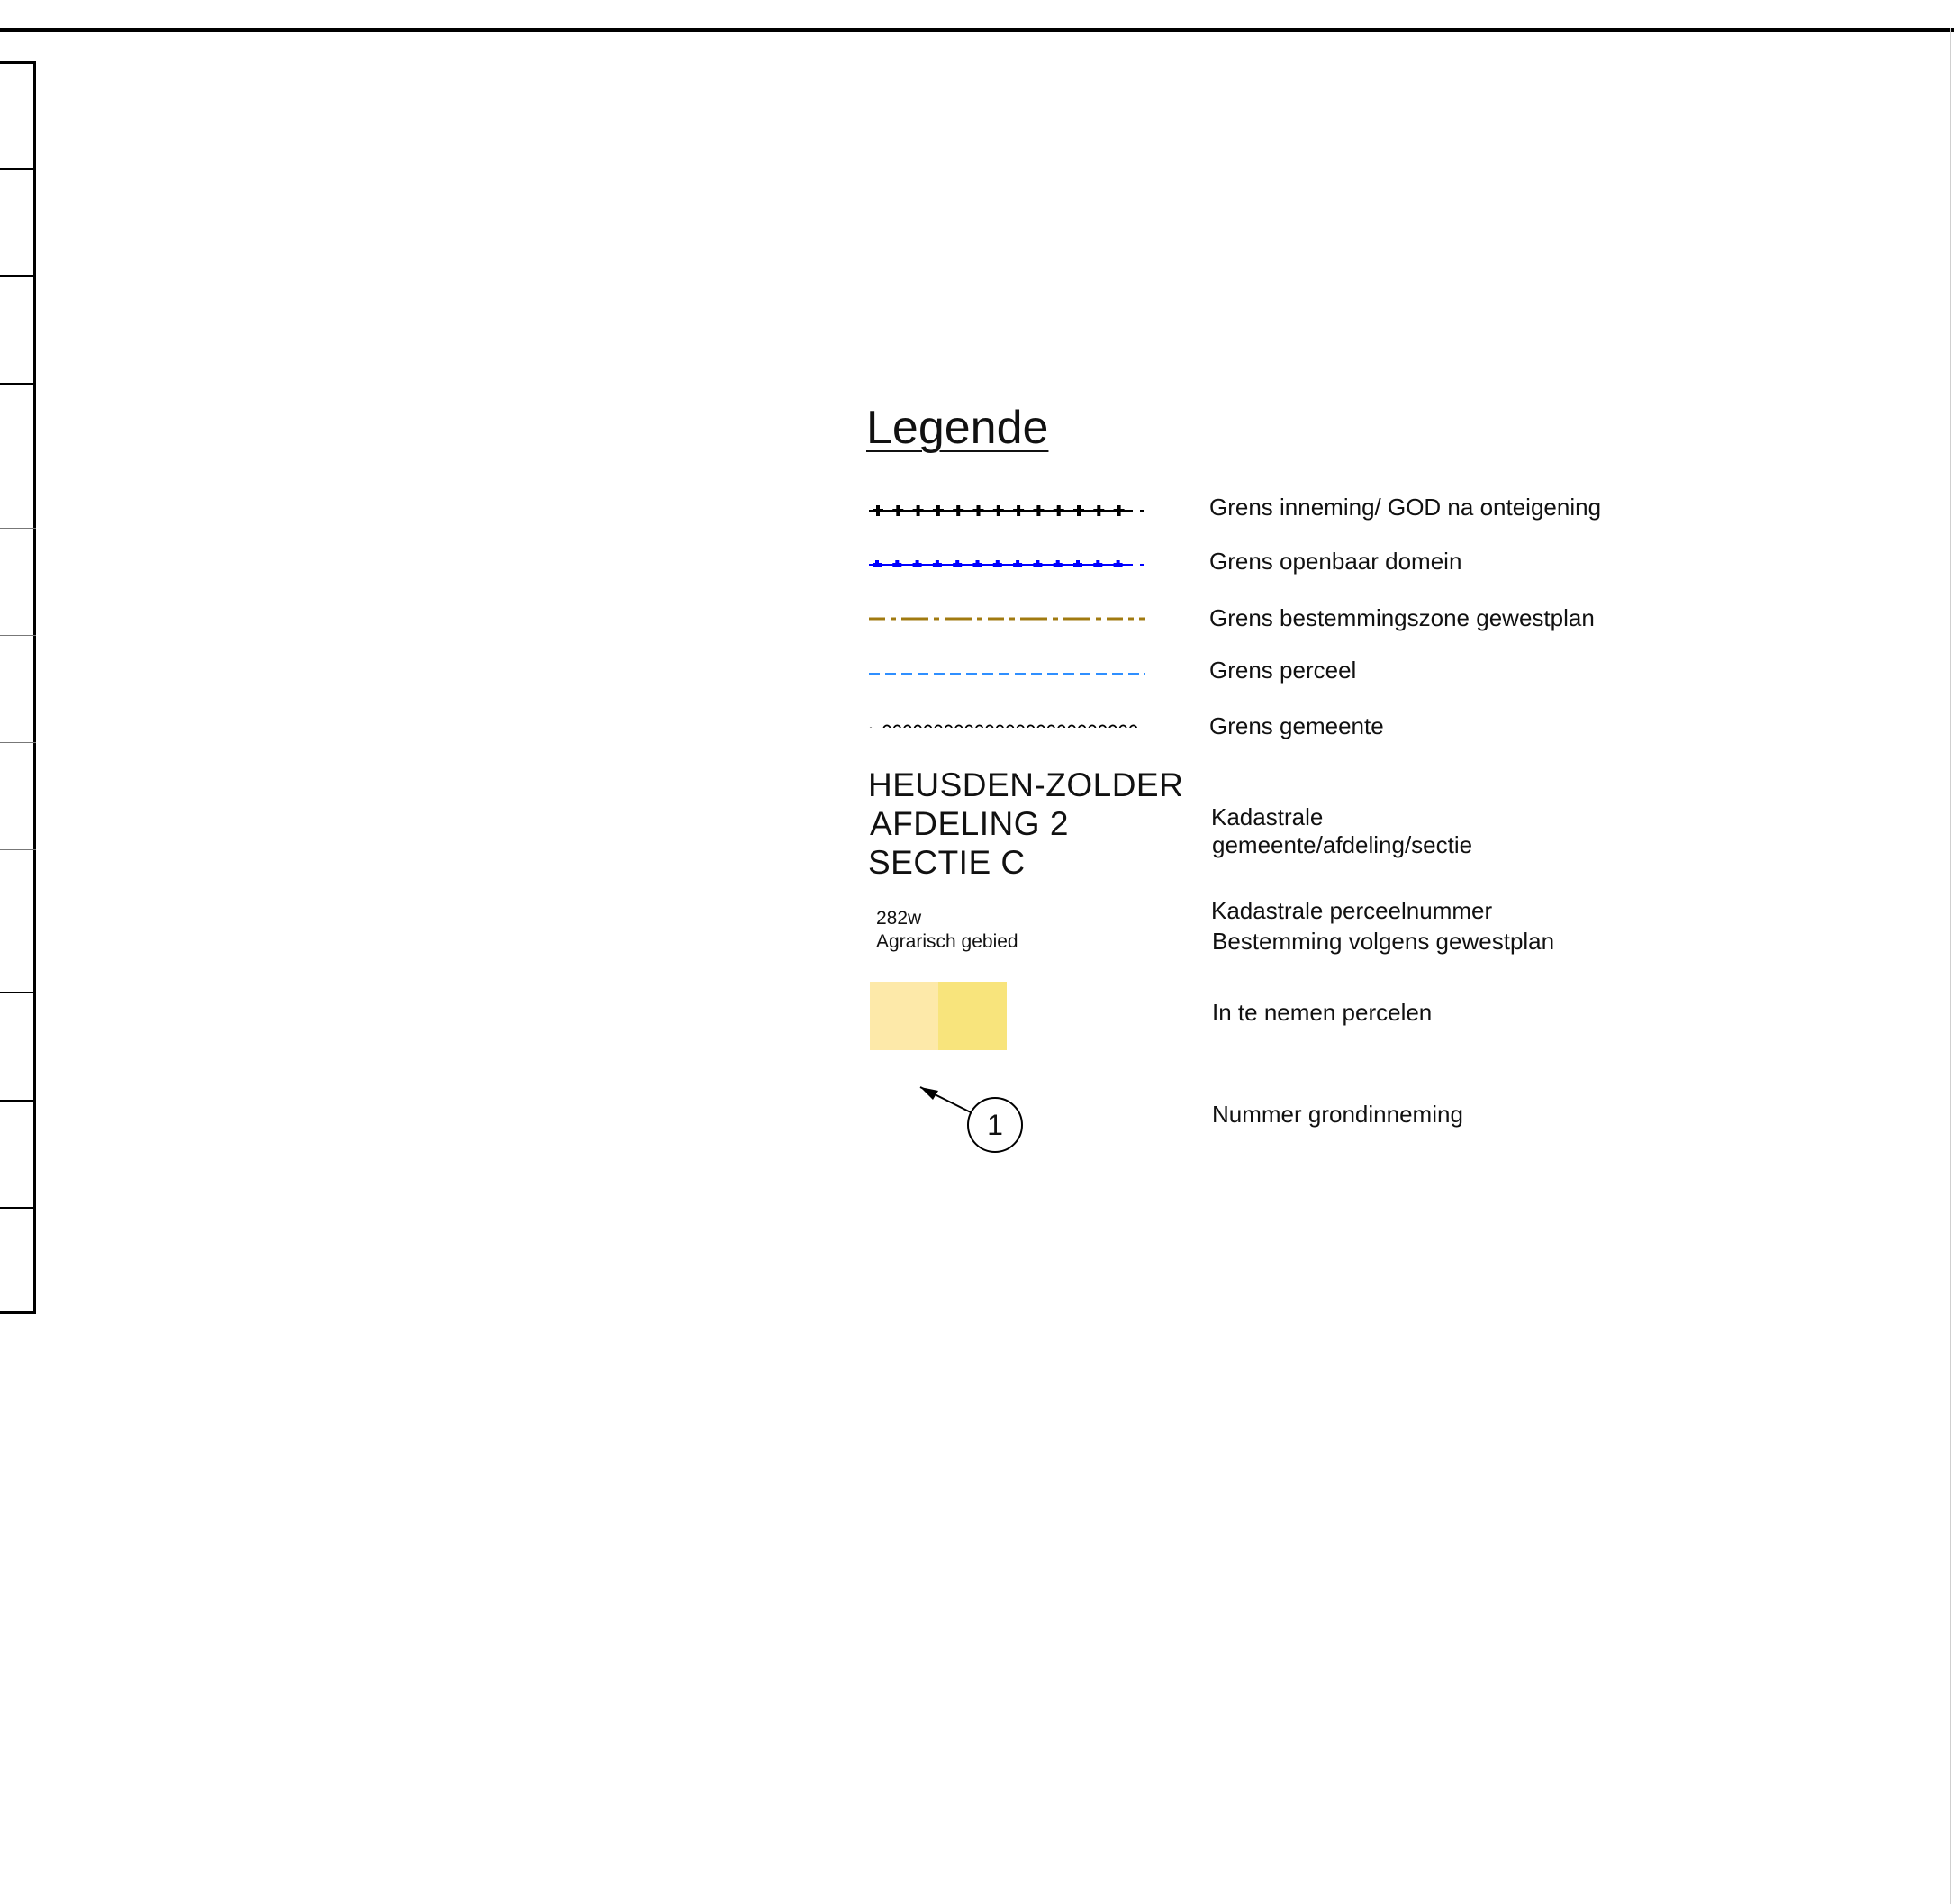 This screenshot has width=1954, height=1904. What do you see at coordinates (947, 863) in the screenshot?
I see `sample-sectie: SECTIE C` at bounding box center [947, 863].